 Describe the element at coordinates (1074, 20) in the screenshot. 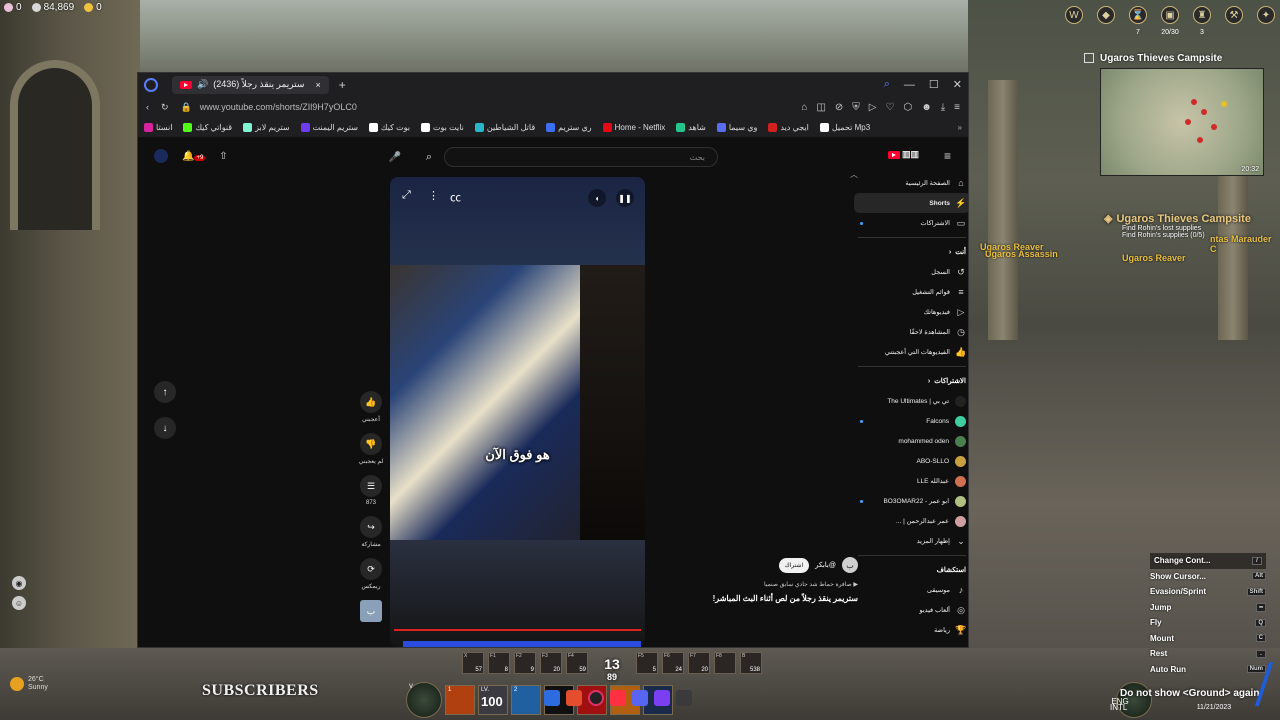

I see `quest-emblem-icon: W` at that location.